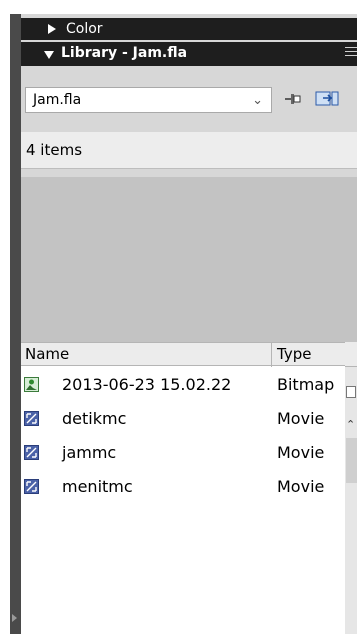 The image size is (357, 634). What do you see at coordinates (94, 418) in the screenshot?
I see `item-name: detikmc` at bounding box center [94, 418].